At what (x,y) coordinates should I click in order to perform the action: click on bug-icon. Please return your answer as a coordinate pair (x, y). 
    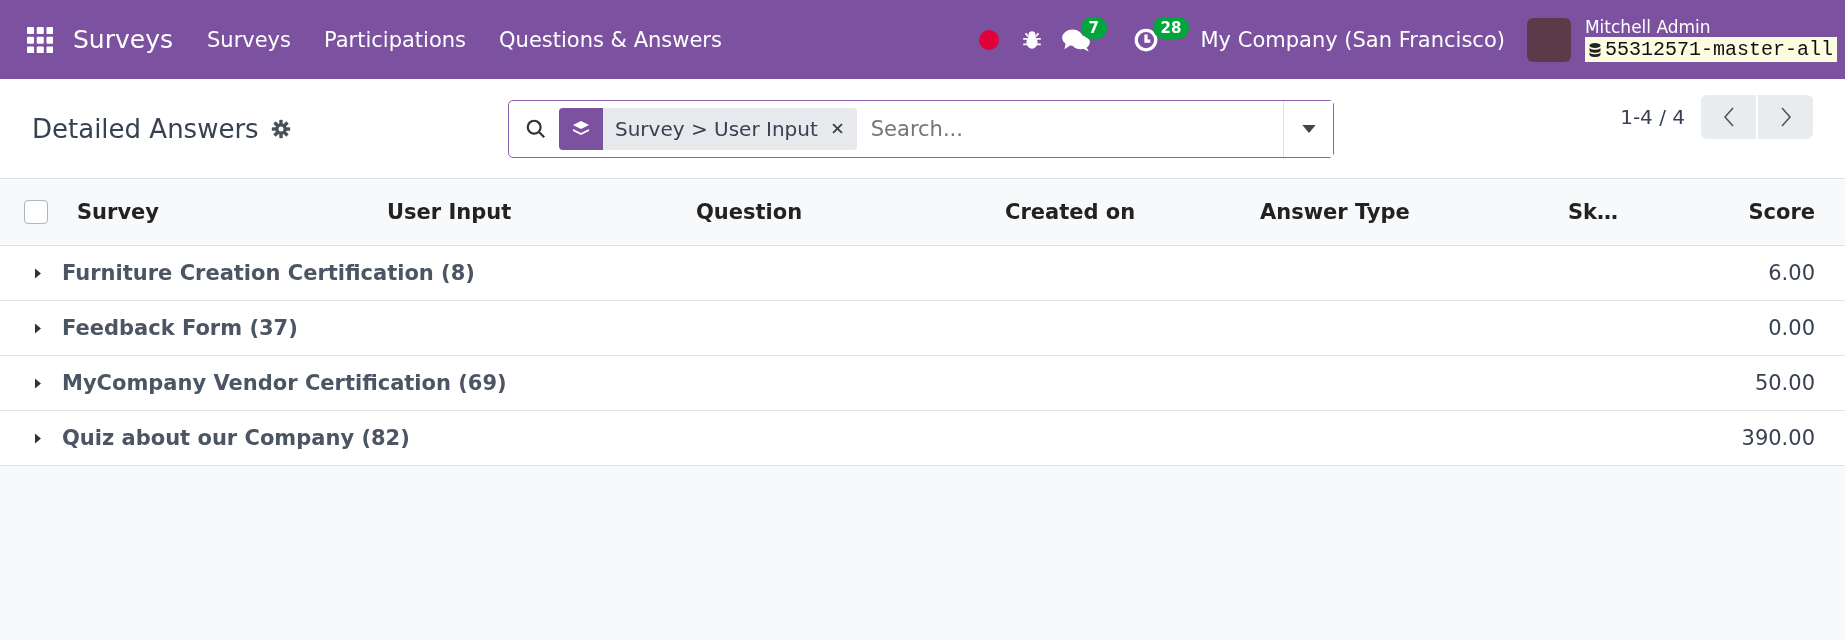
    Looking at the image, I should click on (1031, 39).